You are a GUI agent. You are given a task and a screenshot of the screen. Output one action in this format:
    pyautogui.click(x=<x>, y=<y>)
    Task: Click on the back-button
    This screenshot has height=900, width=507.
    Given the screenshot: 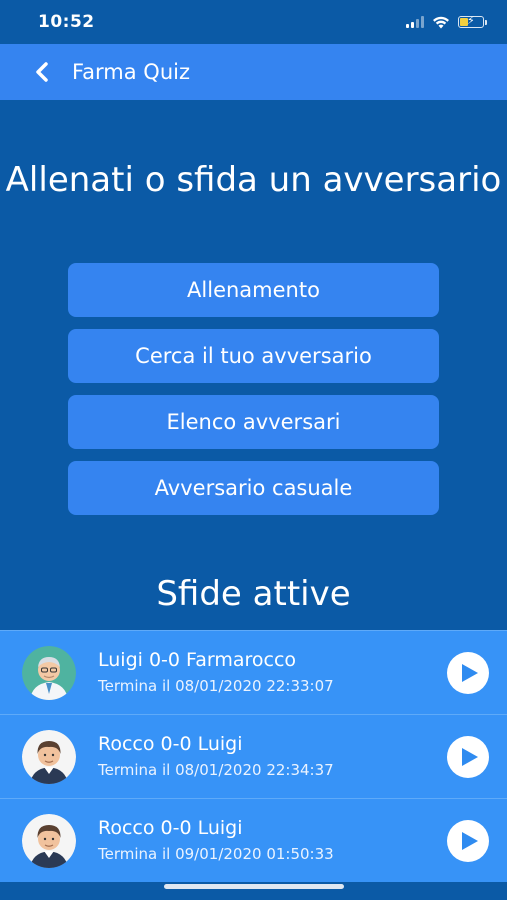 What is the action you would take?
    pyautogui.click(x=42, y=72)
    